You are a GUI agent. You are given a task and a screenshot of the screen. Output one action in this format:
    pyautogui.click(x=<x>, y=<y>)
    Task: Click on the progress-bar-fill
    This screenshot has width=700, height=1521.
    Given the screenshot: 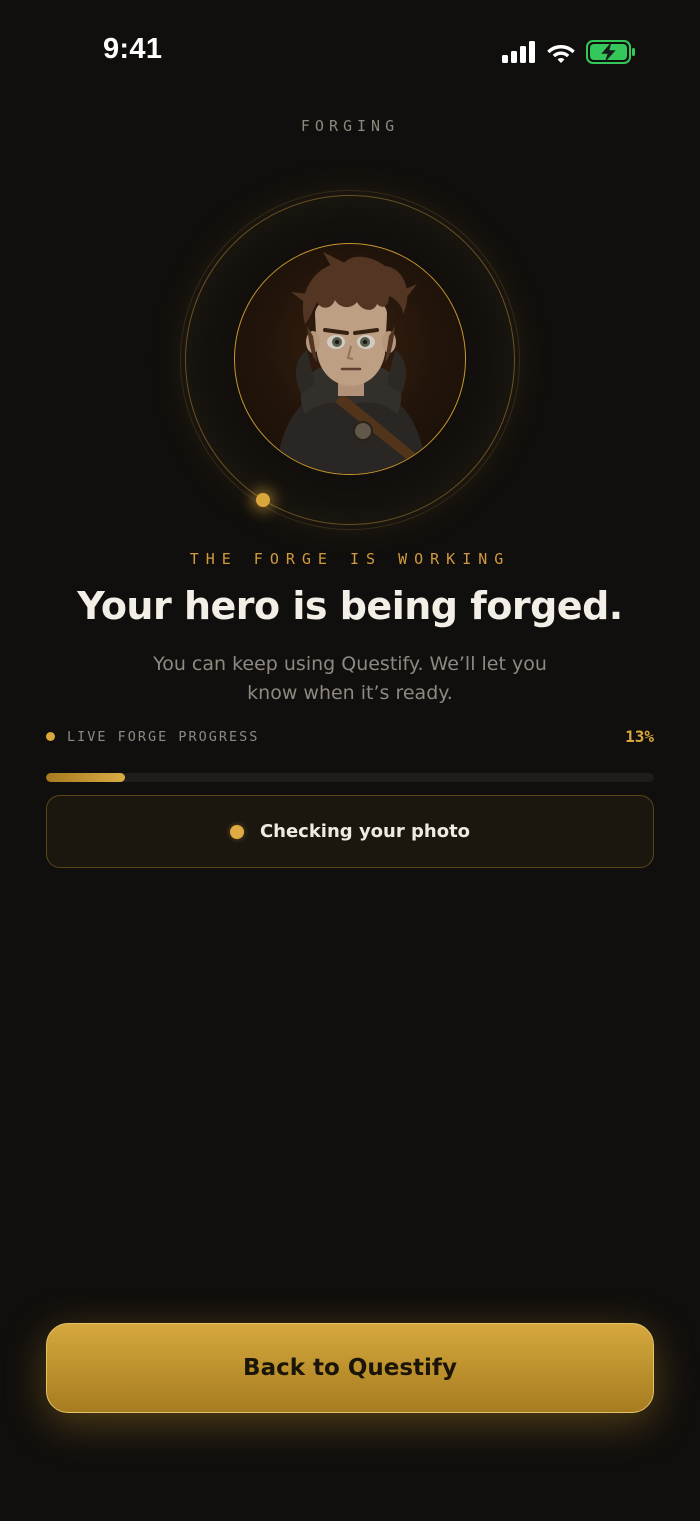 What is the action you would take?
    pyautogui.click(x=86, y=777)
    